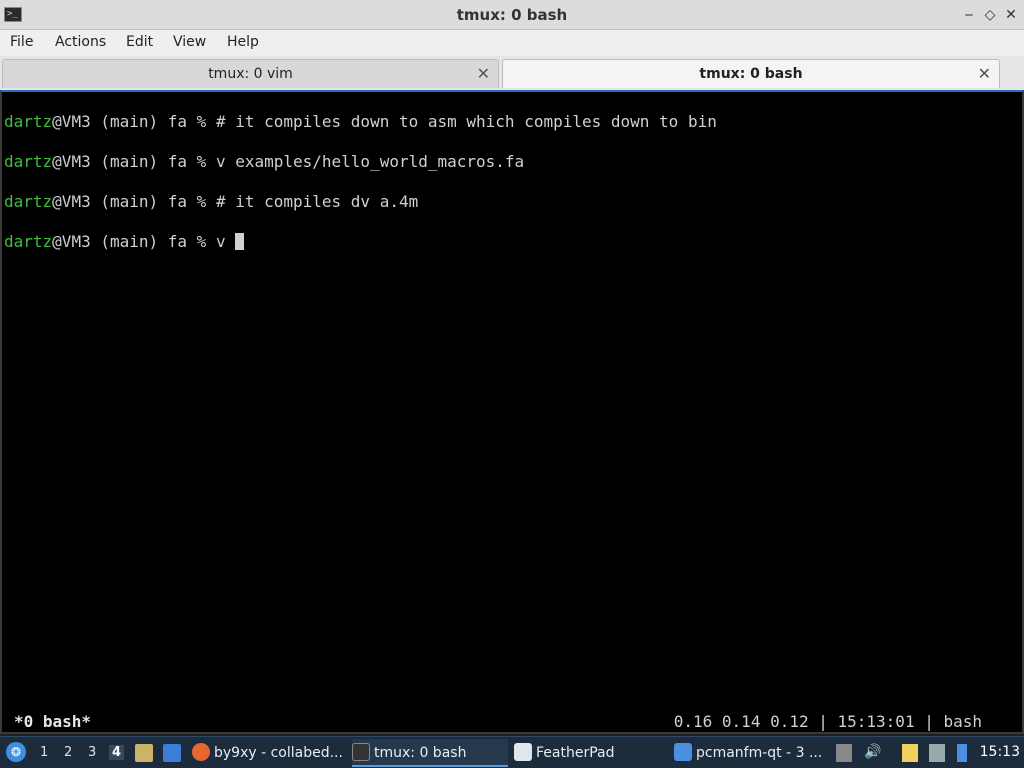  I want to click on start-menu-icon: ❂, so click(16, 752).